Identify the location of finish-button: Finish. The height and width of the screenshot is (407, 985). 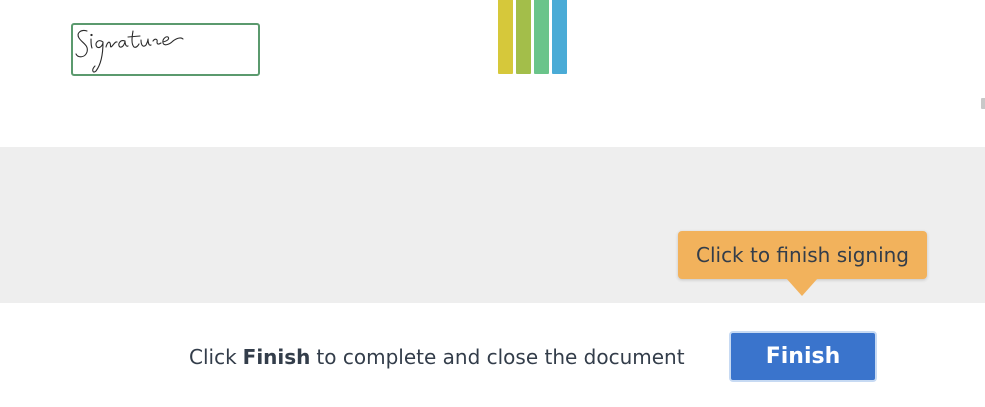
(803, 356).